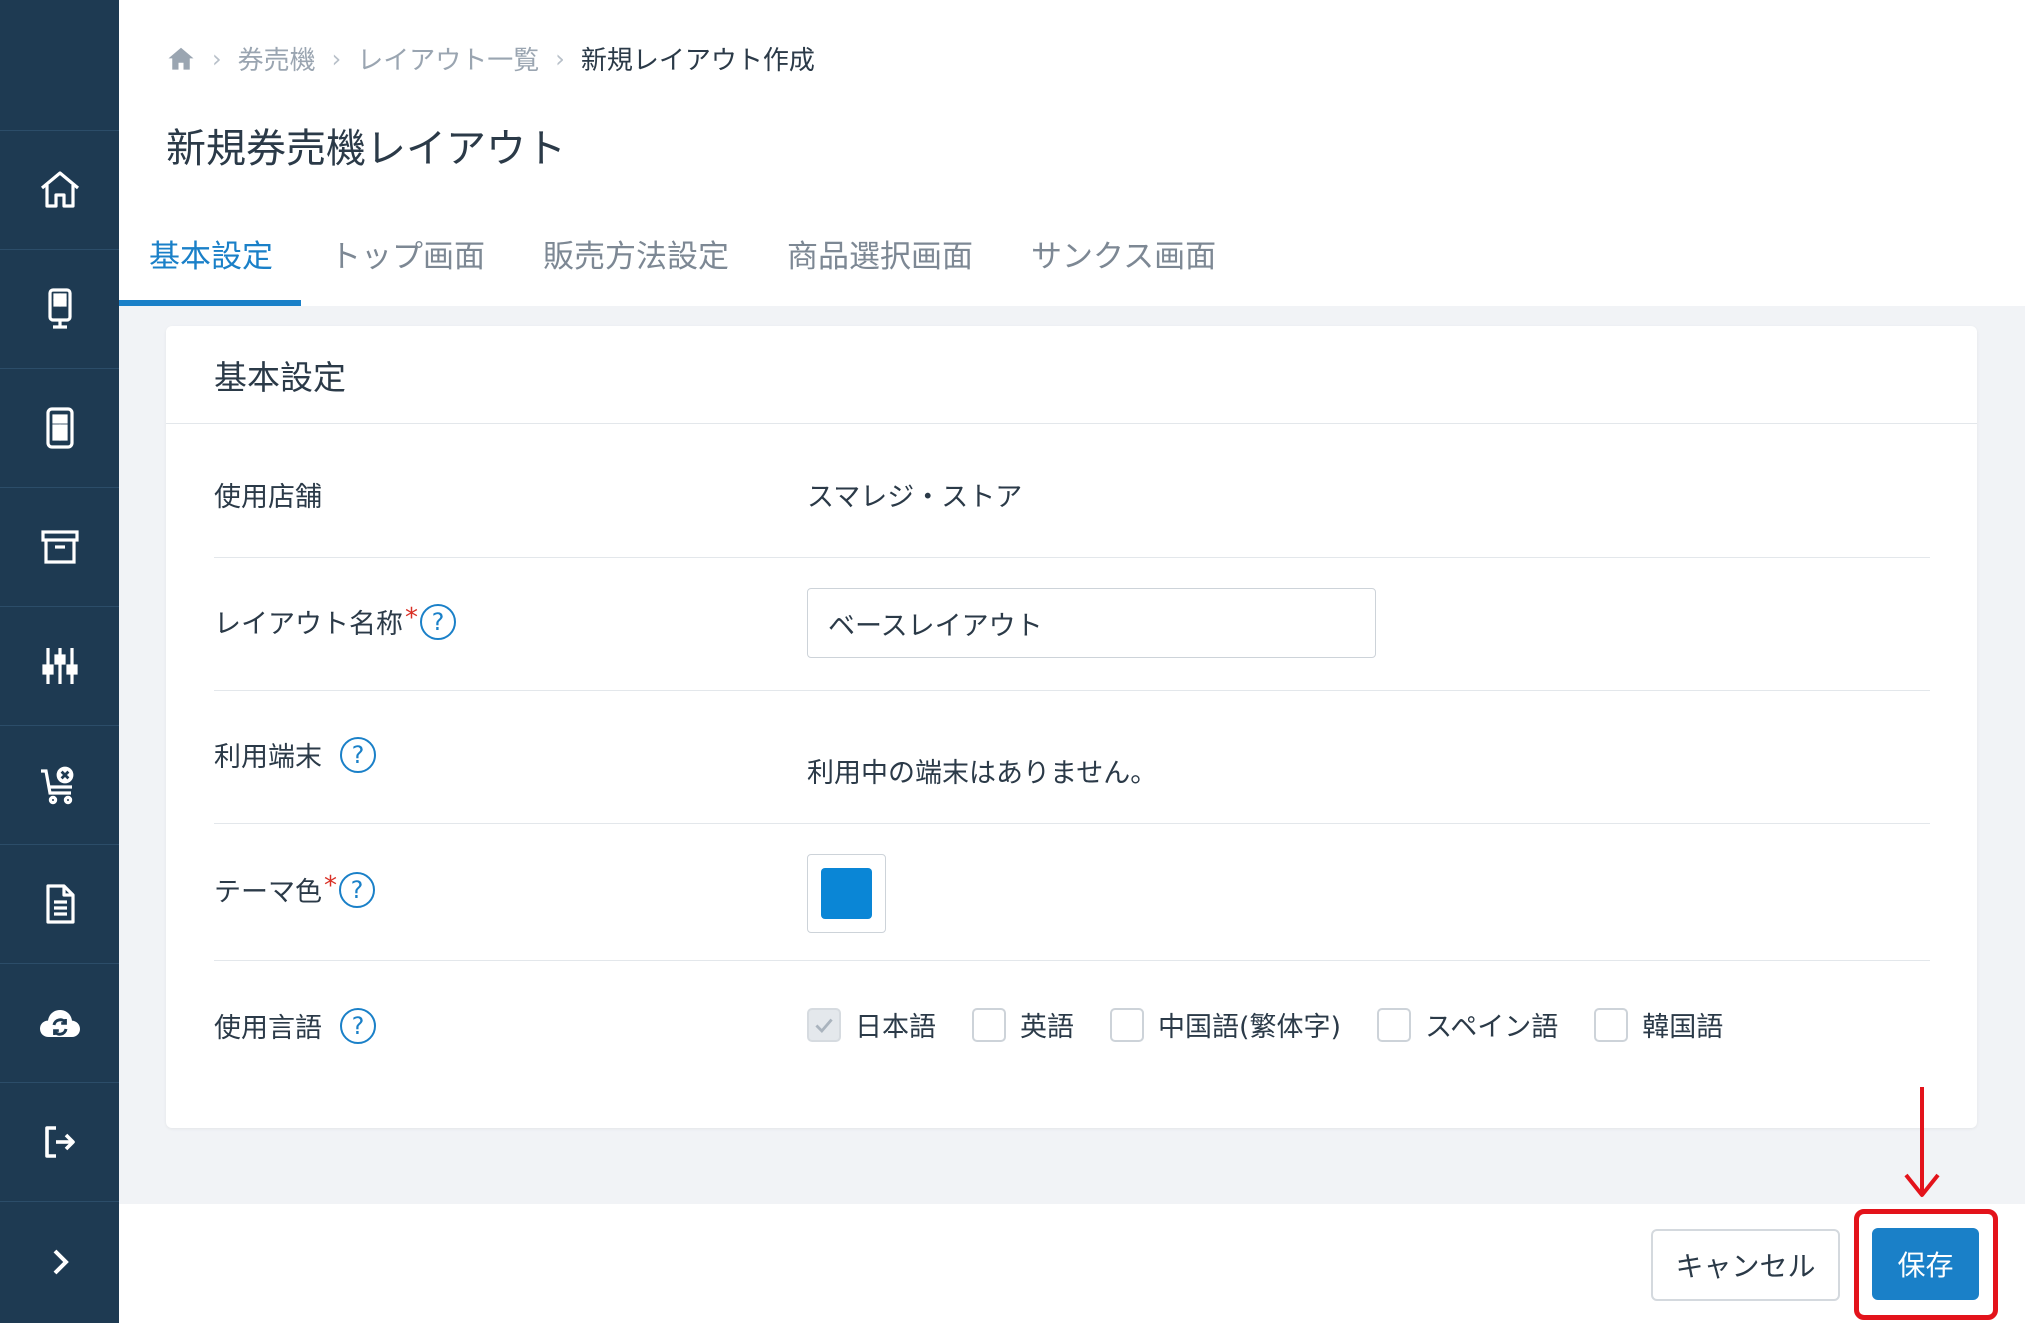 The height and width of the screenshot is (1323, 2025). I want to click on tab-sales-method: 販売方法設定, so click(636, 266).